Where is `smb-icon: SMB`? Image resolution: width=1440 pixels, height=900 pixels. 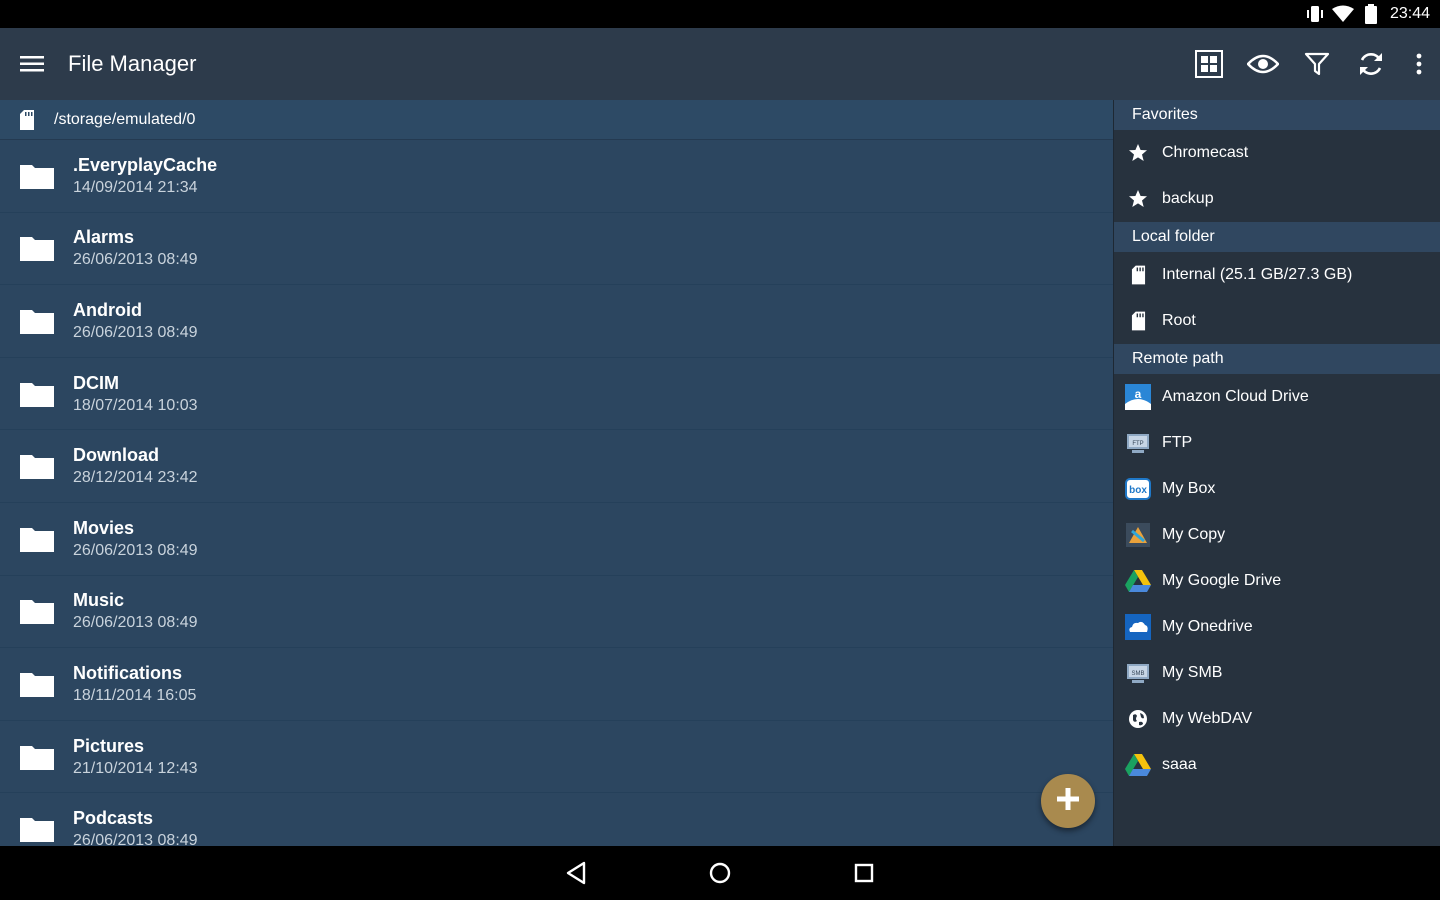 smb-icon: SMB is located at coordinates (1138, 673).